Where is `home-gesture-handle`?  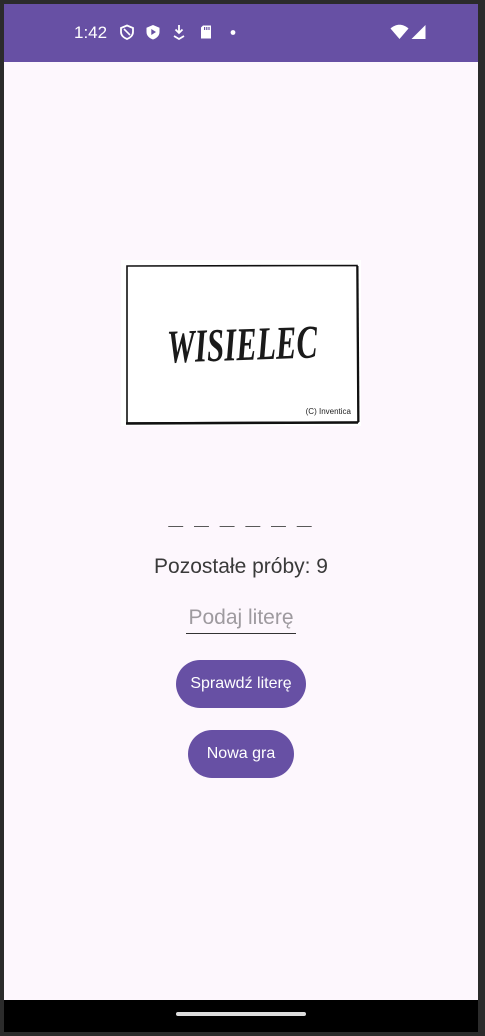
home-gesture-handle is located at coordinates (241, 1014).